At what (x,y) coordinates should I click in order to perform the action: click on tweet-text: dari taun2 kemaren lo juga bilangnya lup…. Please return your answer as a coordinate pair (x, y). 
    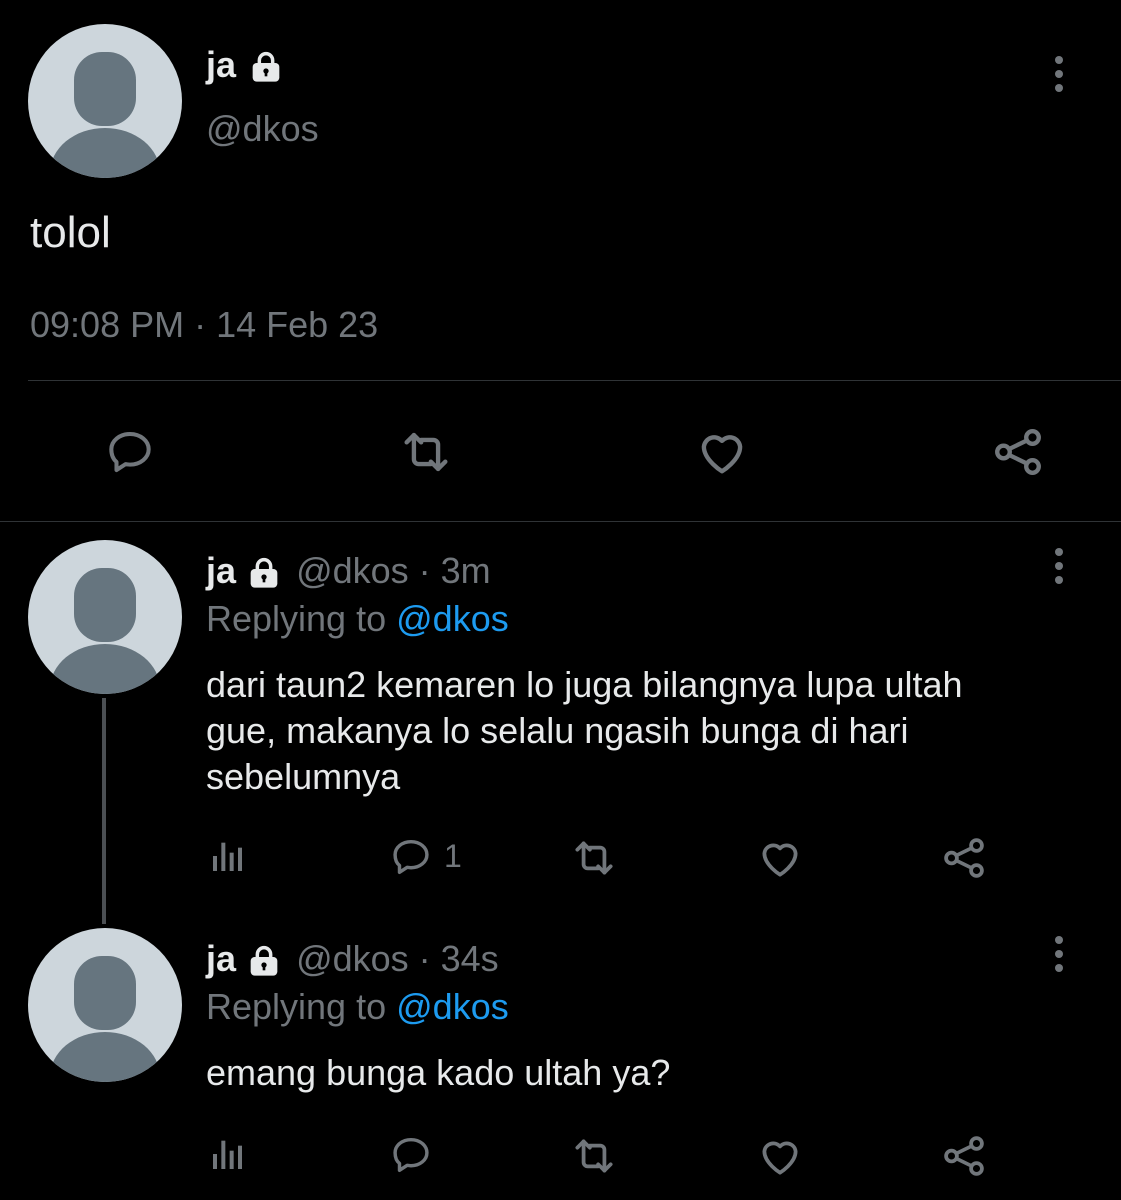
    Looking at the image, I should click on (584, 731).